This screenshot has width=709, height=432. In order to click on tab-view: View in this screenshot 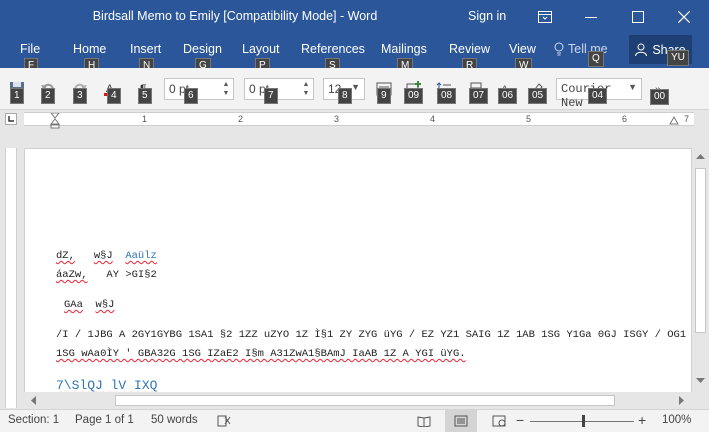, I will do `click(522, 49)`.